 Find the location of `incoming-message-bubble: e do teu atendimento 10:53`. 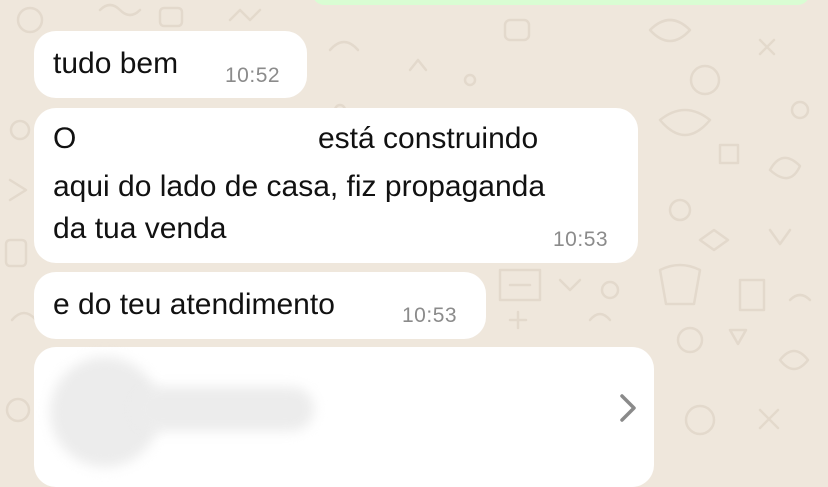

incoming-message-bubble: e do teu atendimento 10:53 is located at coordinates (260, 305).